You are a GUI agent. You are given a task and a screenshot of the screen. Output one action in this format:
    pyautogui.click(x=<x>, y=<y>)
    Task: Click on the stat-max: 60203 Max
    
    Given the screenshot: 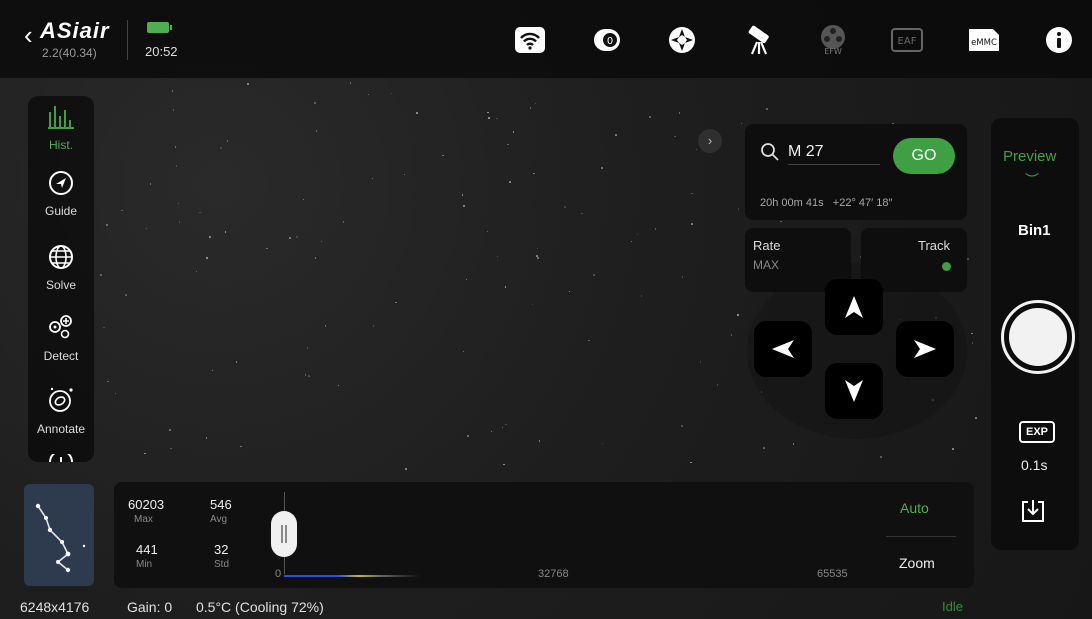 What is the action you would take?
    pyautogui.click(x=146, y=511)
    